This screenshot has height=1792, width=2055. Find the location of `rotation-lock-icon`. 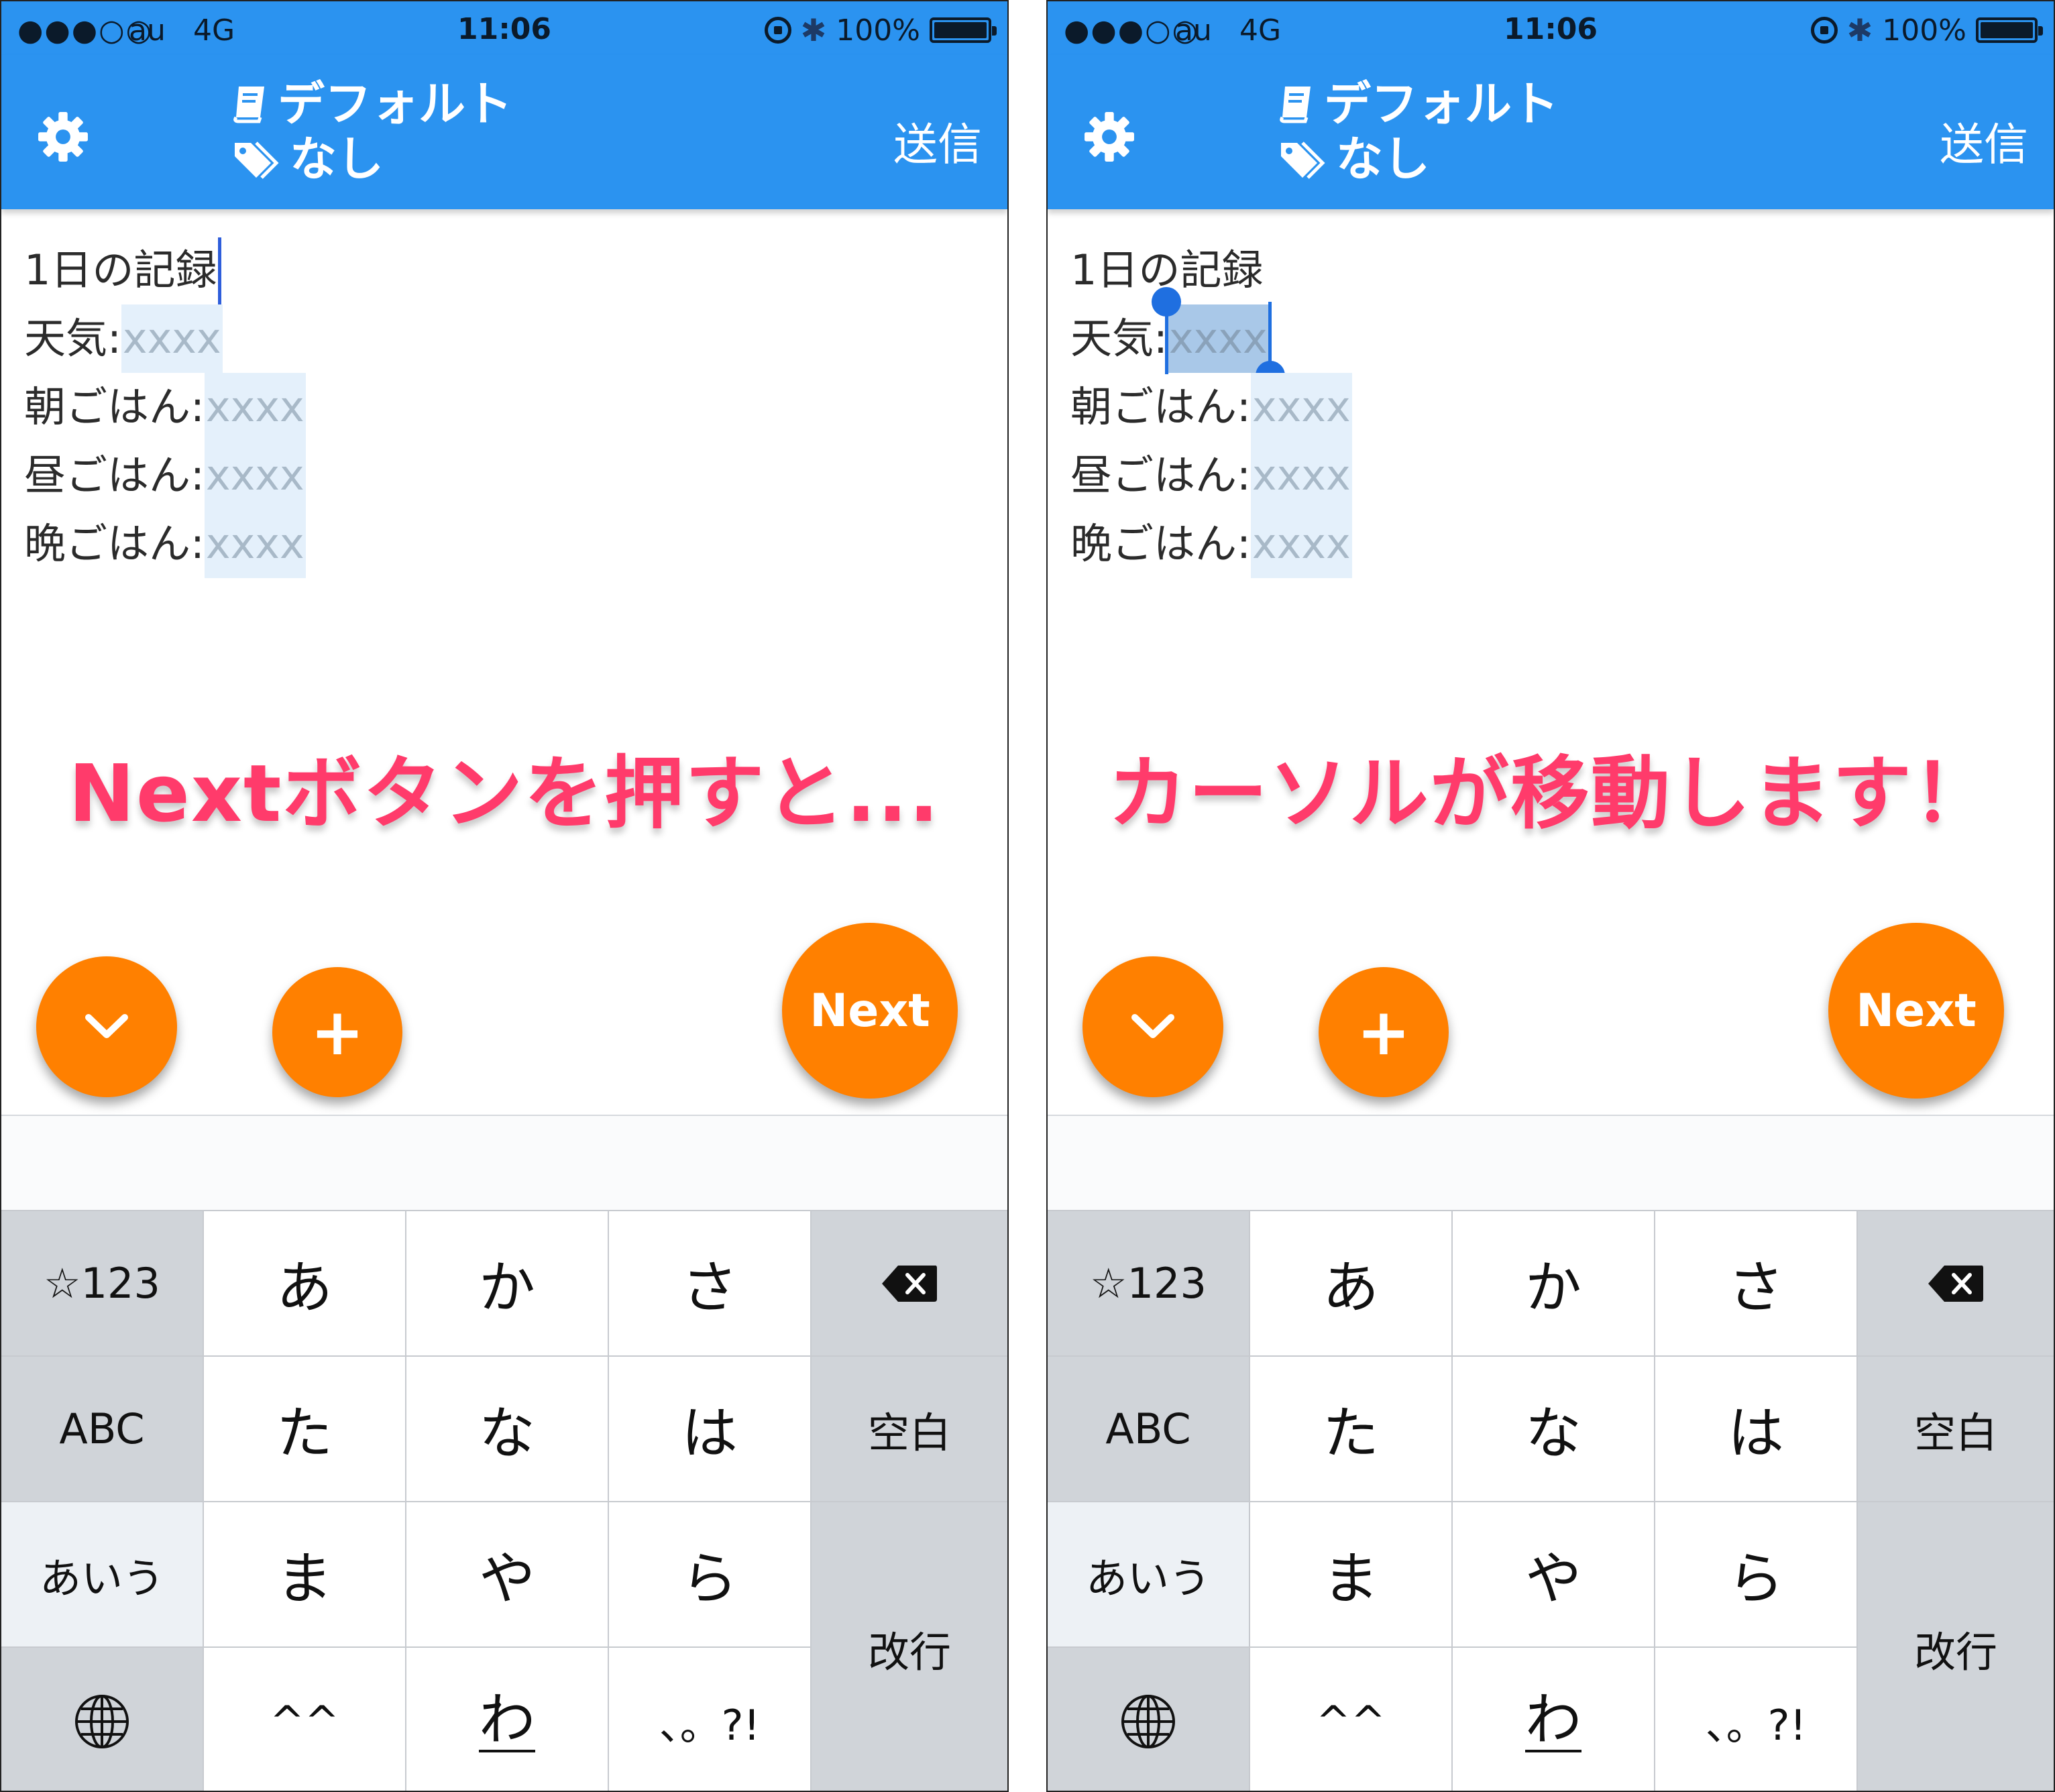

rotation-lock-icon is located at coordinates (1824, 30).